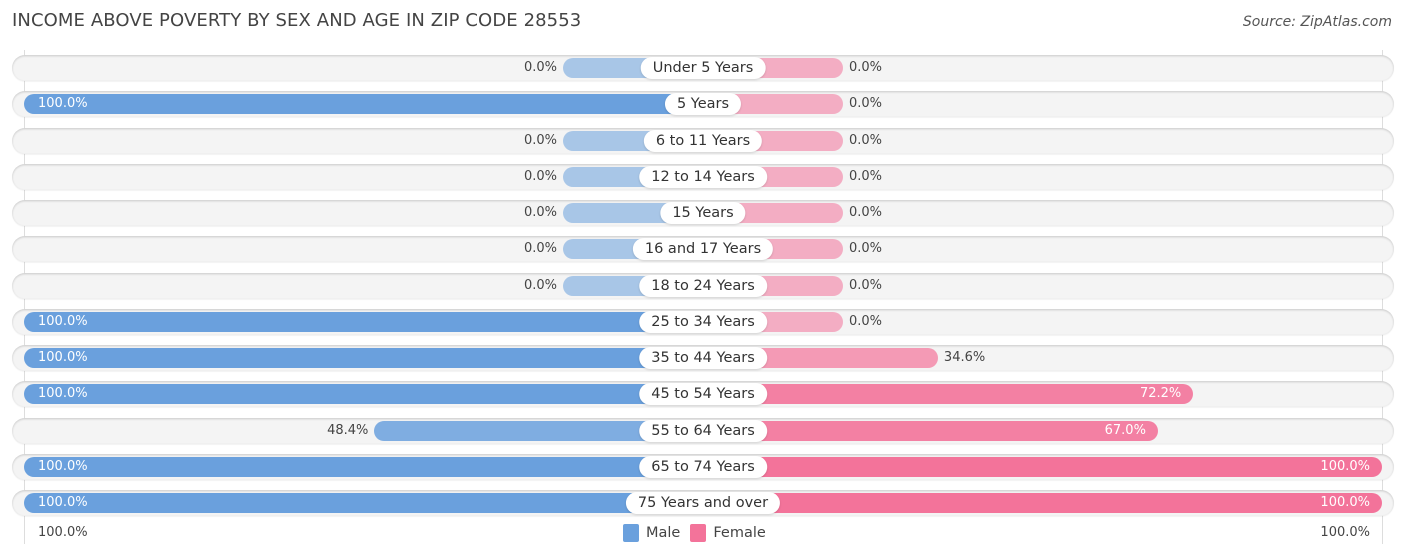 The image size is (1406, 559). What do you see at coordinates (964, 357) in the screenshot?
I see `value-label-female: 34.6%` at bounding box center [964, 357].